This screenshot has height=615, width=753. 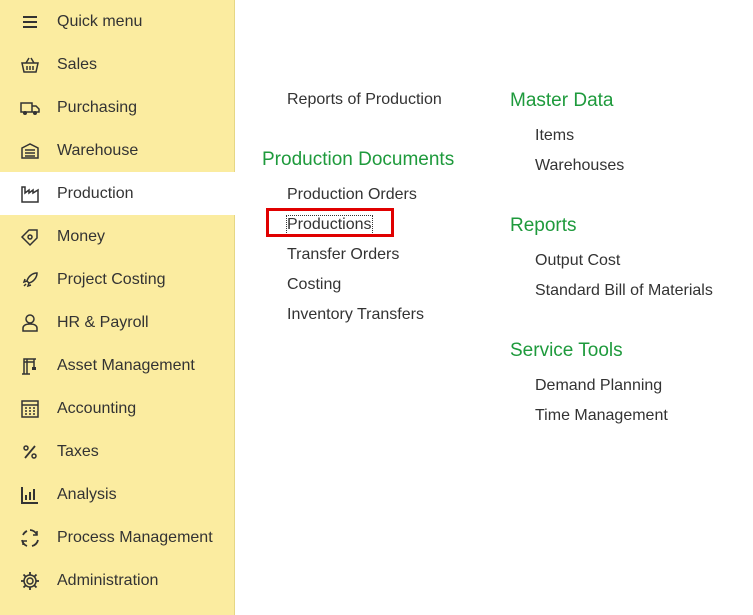 What do you see at coordinates (117, 494) in the screenshot?
I see `sidebar-item-analysis: Analysis` at bounding box center [117, 494].